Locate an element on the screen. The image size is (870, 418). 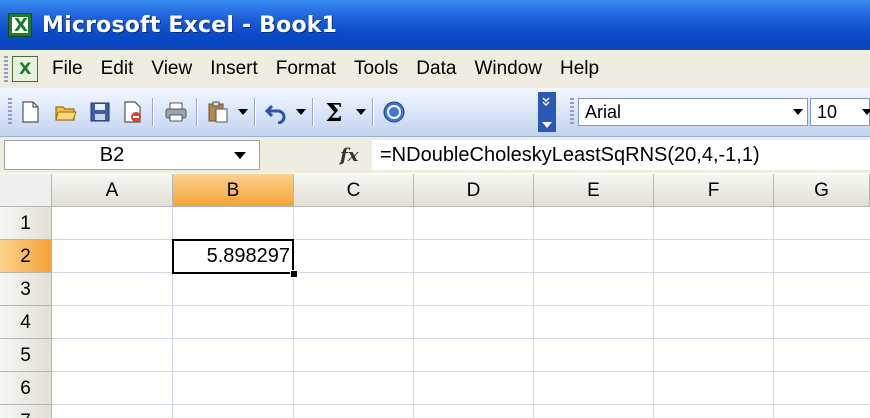
open-folder-icon is located at coordinates (66, 112).